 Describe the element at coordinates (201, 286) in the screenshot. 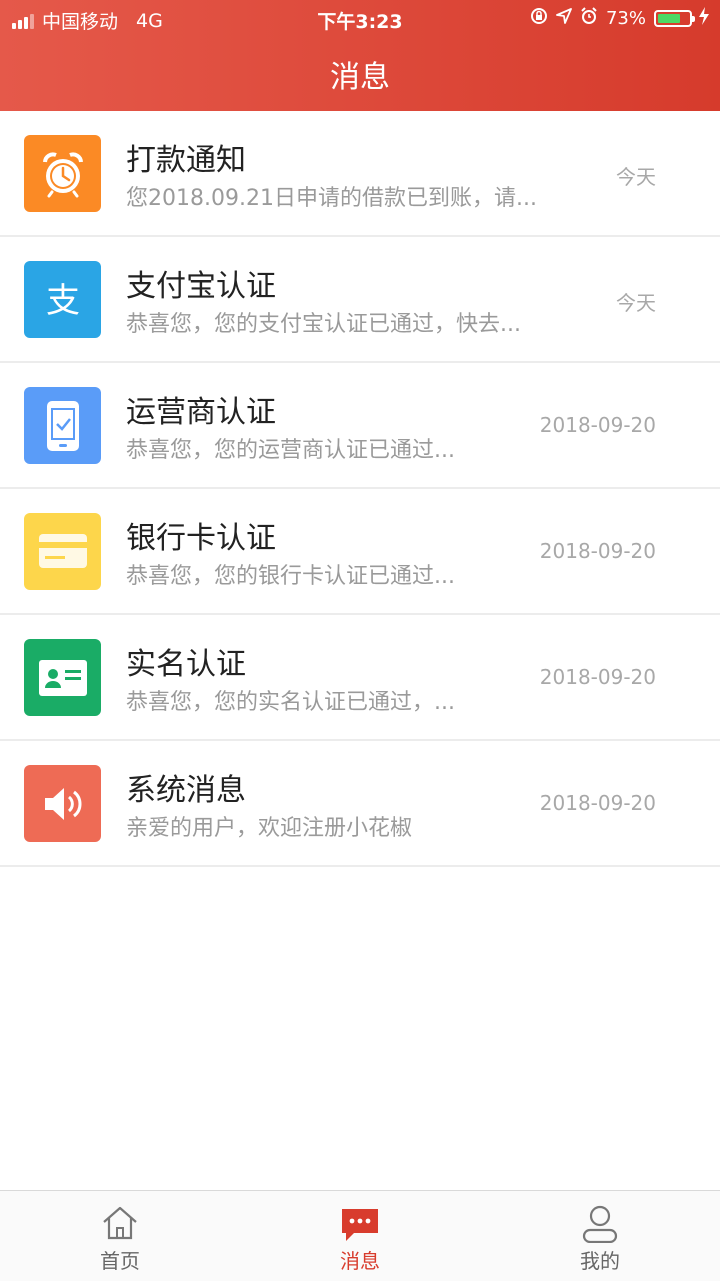

I see `message-title: 支付宝认证` at that location.